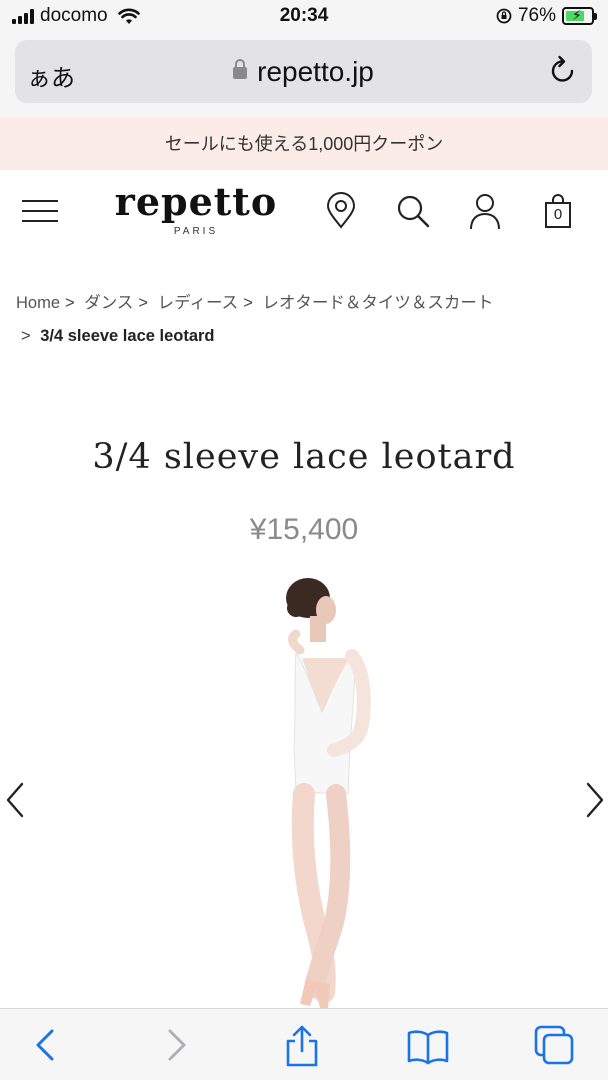  Describe the element at coordinates (558, 214) in the screenshot. I see `cart-count: 0` at that location.